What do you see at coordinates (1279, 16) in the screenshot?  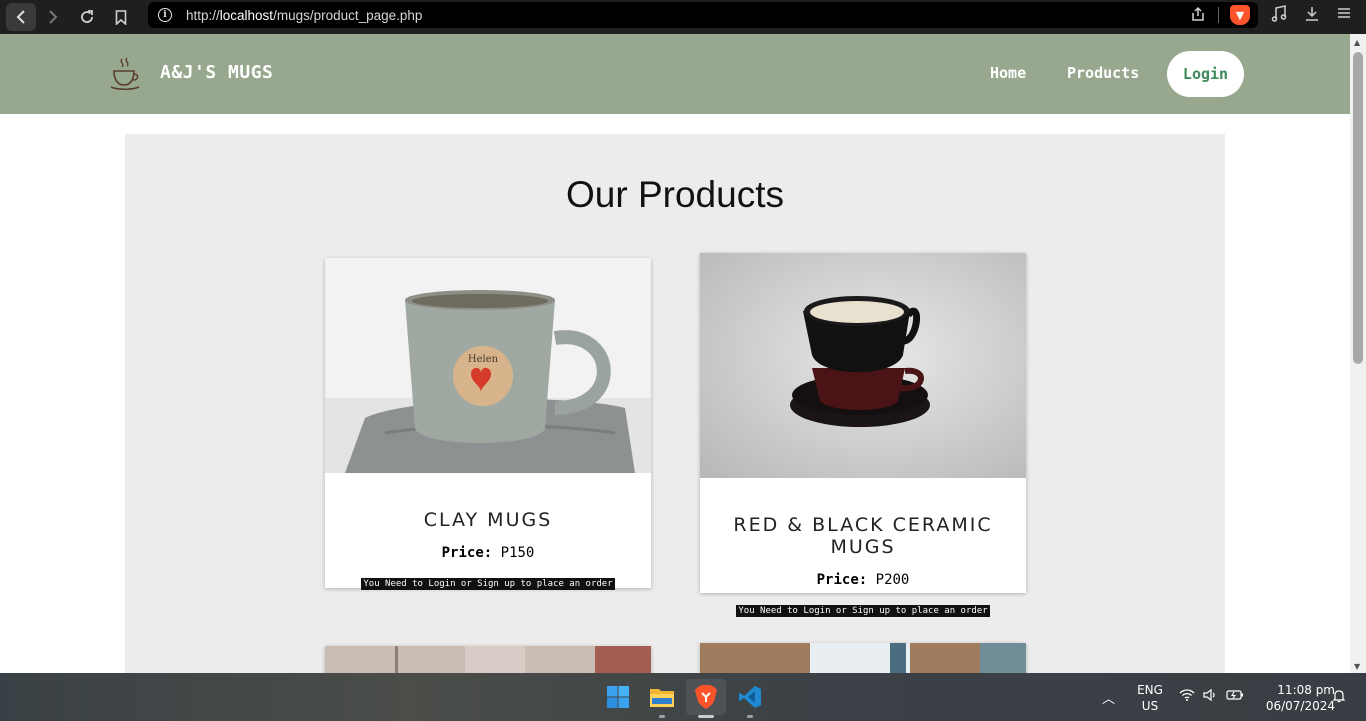 I see `media-icon` at bounding box center [1279, 16].